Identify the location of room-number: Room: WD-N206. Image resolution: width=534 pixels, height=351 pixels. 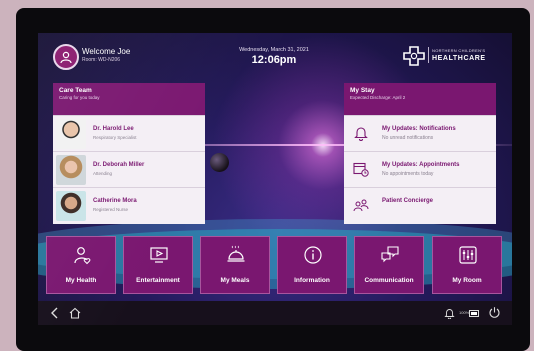
(101, 60).